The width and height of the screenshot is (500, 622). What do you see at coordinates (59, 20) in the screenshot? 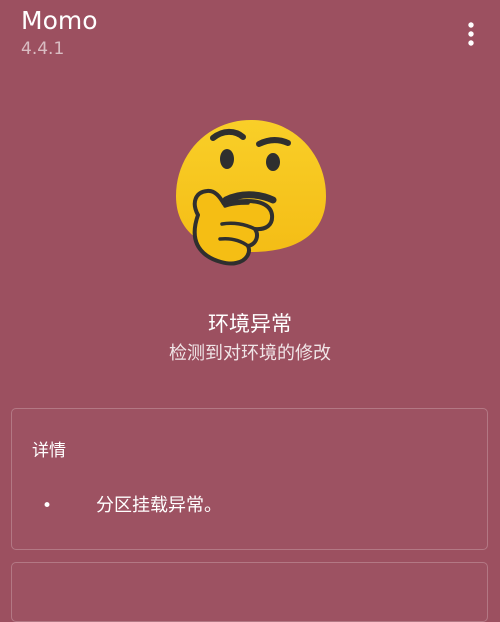
I see `app-title: Momo` at bounding box center [59, 20].